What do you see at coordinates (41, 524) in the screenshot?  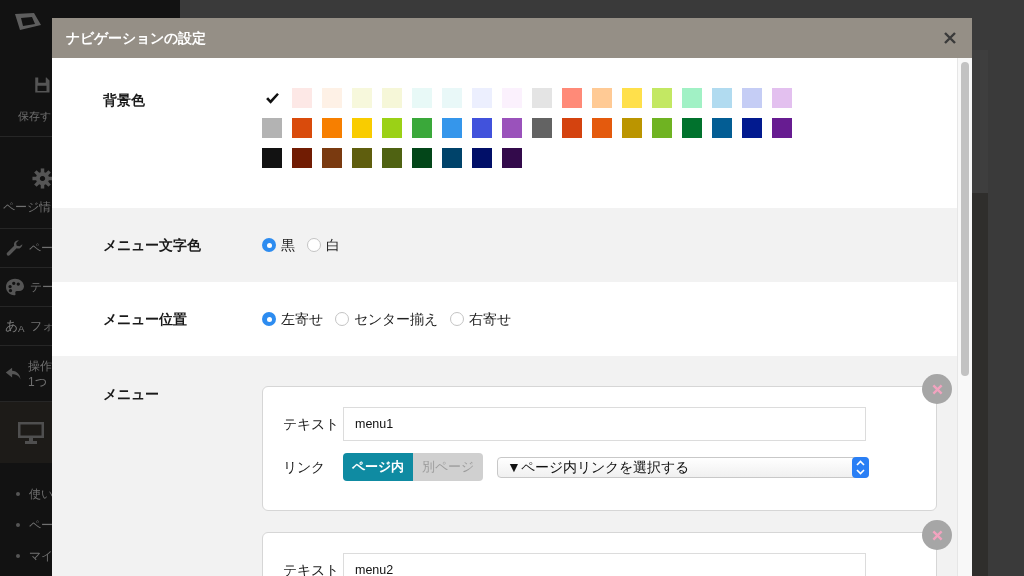 I see `sidebar-link: ペー` at bounding box center [41, 524].